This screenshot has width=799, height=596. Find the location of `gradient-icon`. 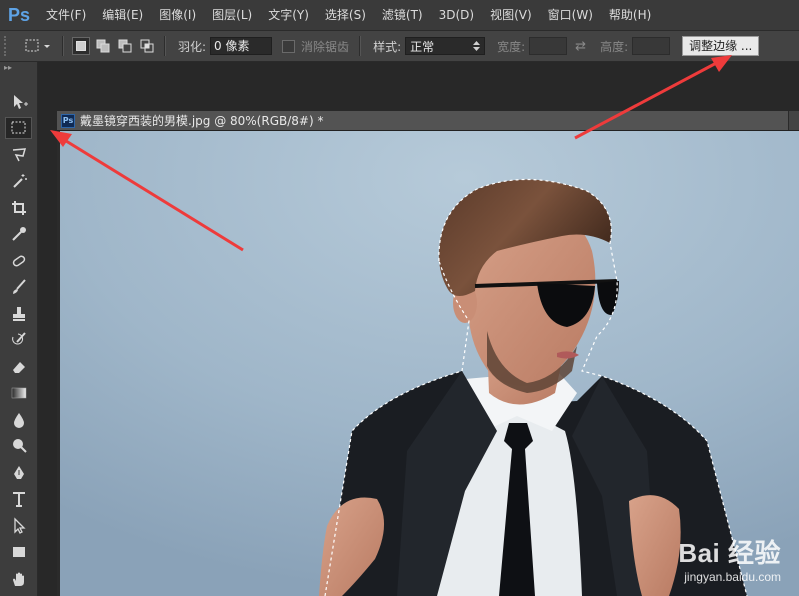

gradient-icon is located at coordinates (18, 393).